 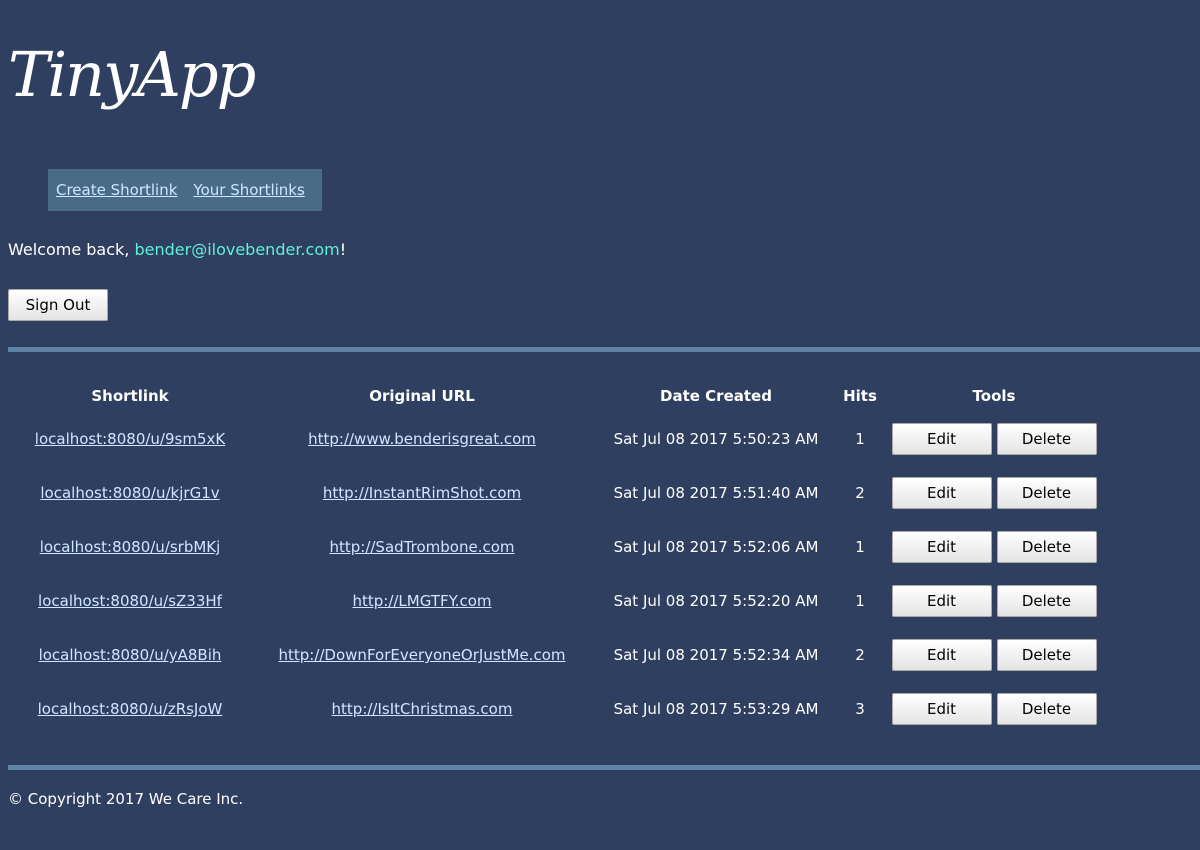 I want to click on header-original-url: Original URL, so click(x=422, y=396).